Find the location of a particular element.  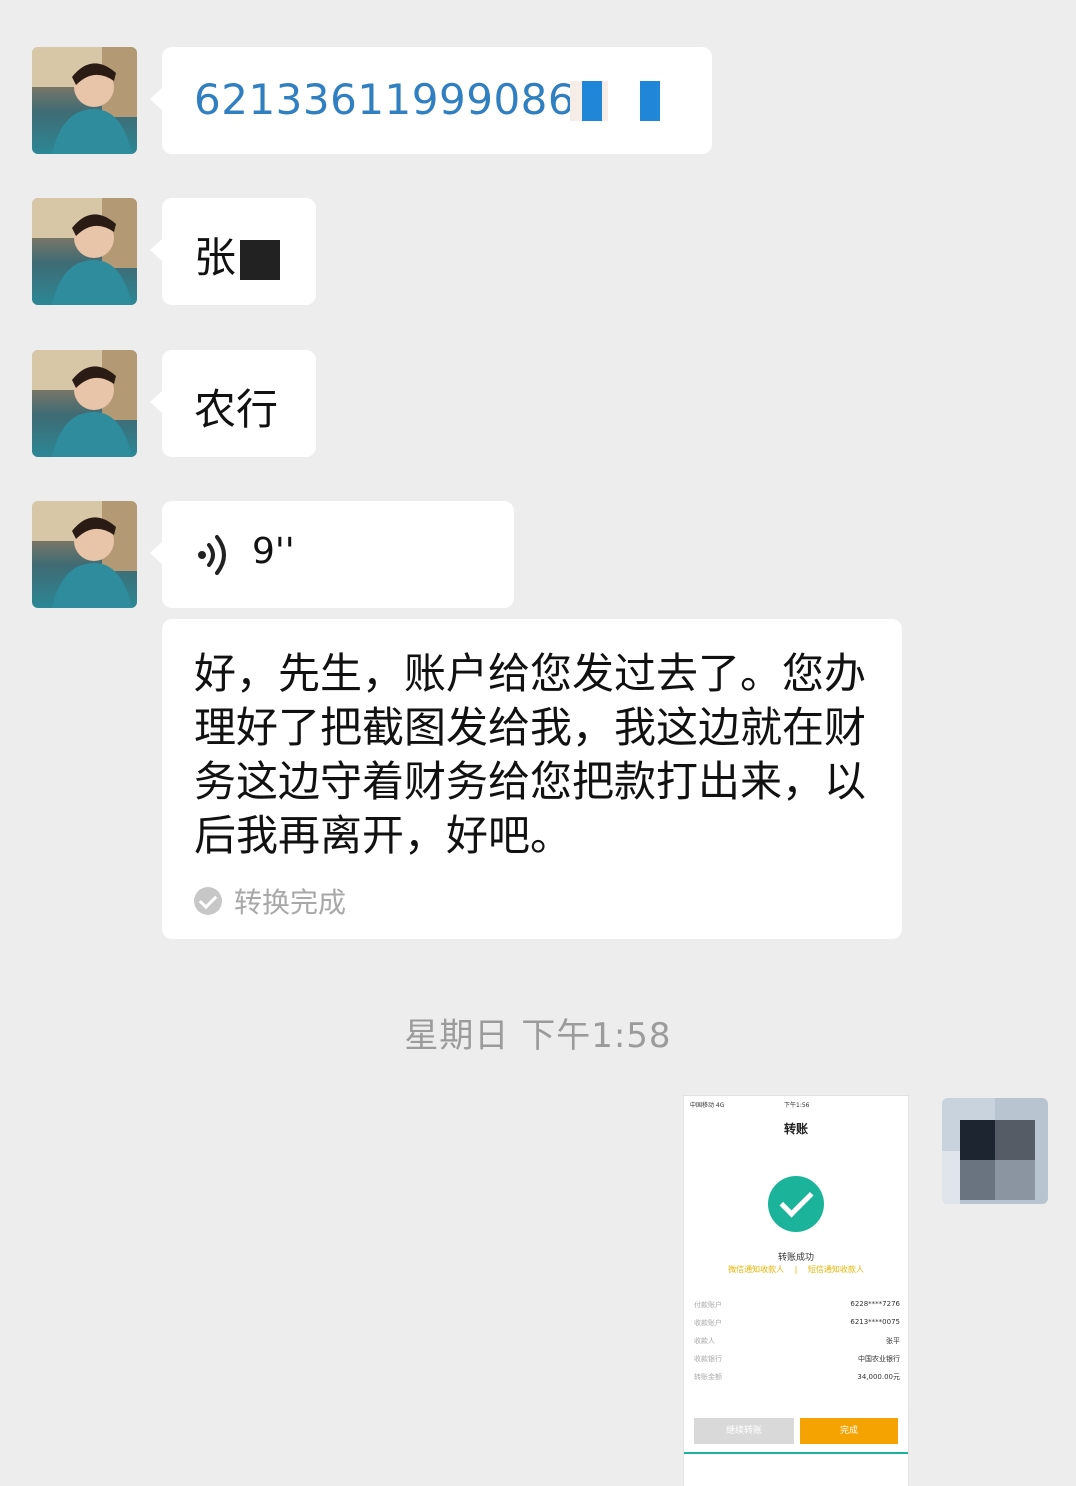

censor-block is located at coordinates (260, 260).